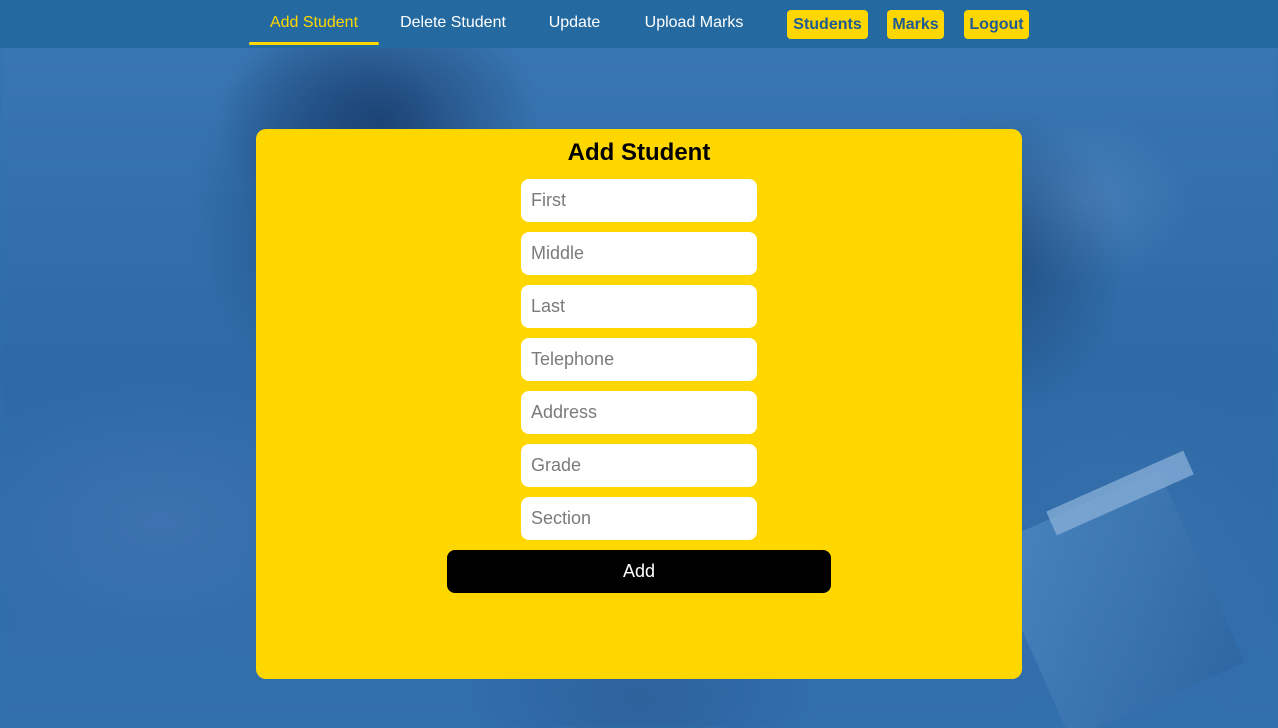  What do you see at coordinates (694, 23) in the screenshot?
I see `nav-upload-marks: Upload Marks` at bounding box center [694, 23].